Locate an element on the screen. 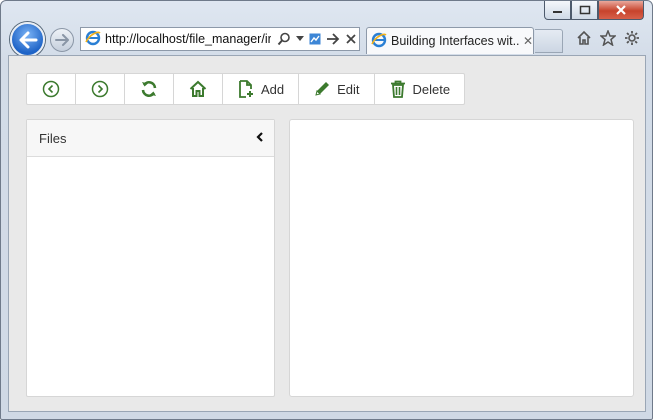  address-bar: http://localhost/file_manager/ir is located at coordinates (220, 39).